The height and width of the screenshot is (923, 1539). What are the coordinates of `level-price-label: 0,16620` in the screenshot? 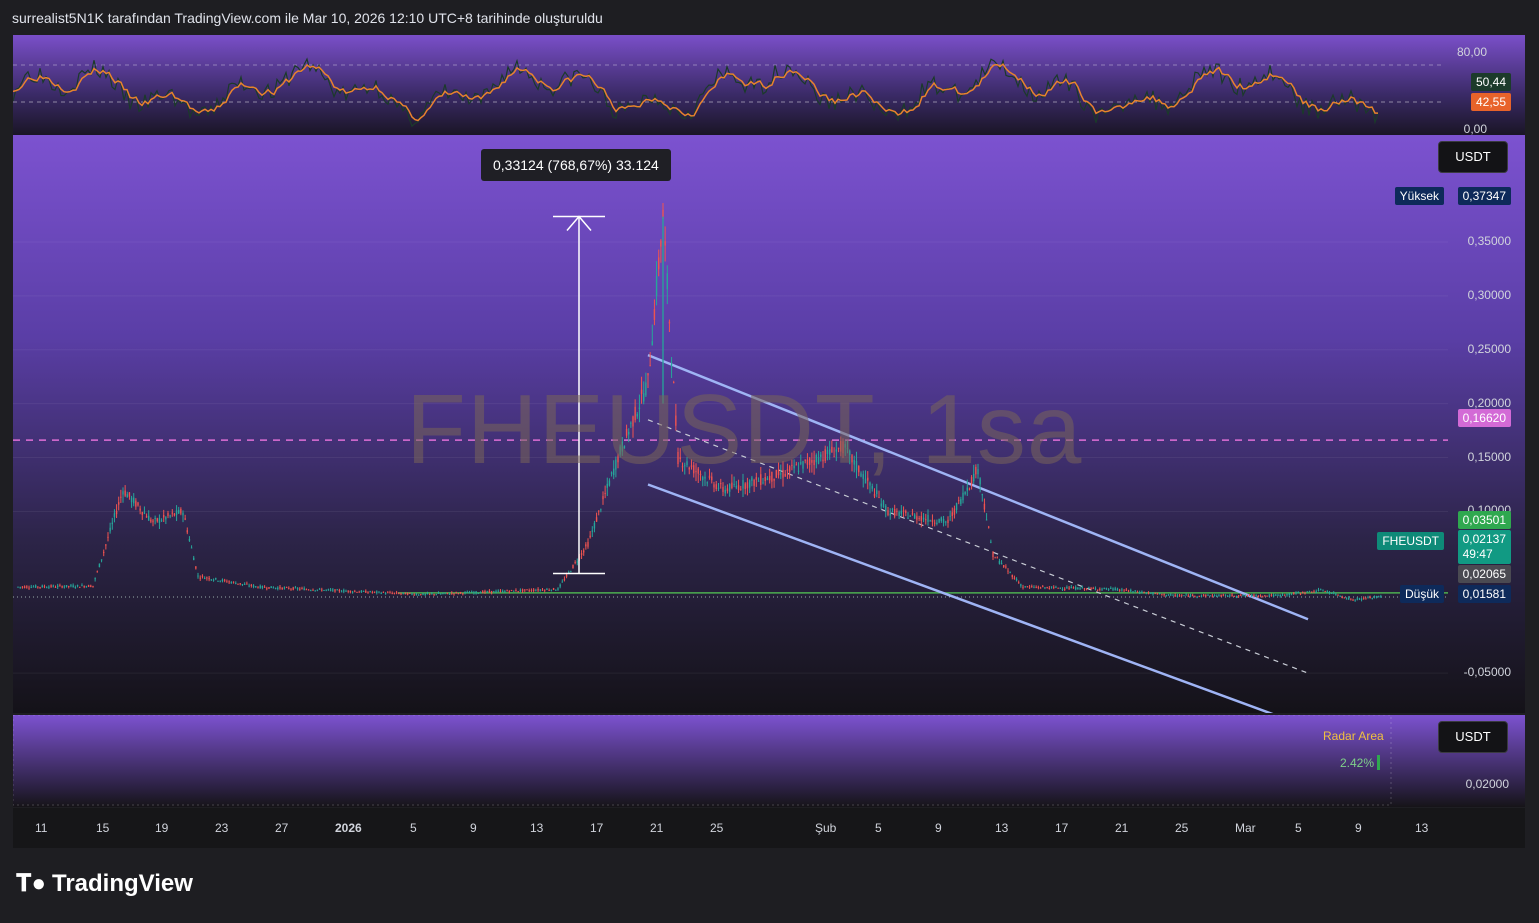 It's located at (1484, 418).